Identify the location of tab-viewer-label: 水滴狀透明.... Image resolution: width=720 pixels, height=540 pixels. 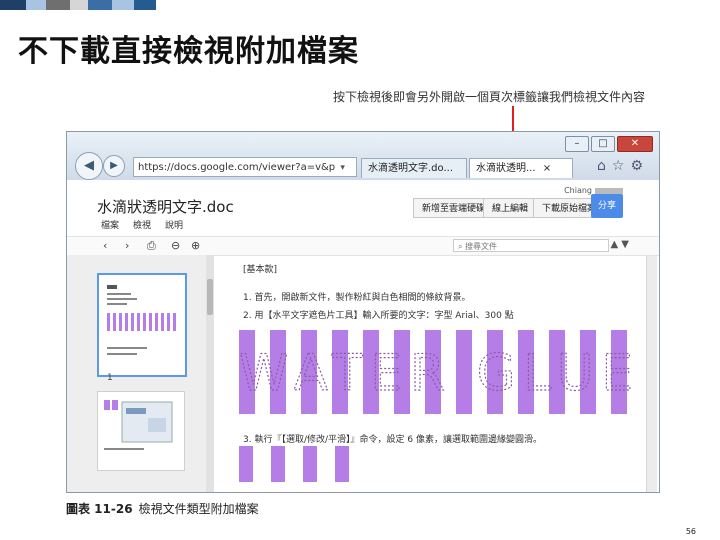
(506, 168).